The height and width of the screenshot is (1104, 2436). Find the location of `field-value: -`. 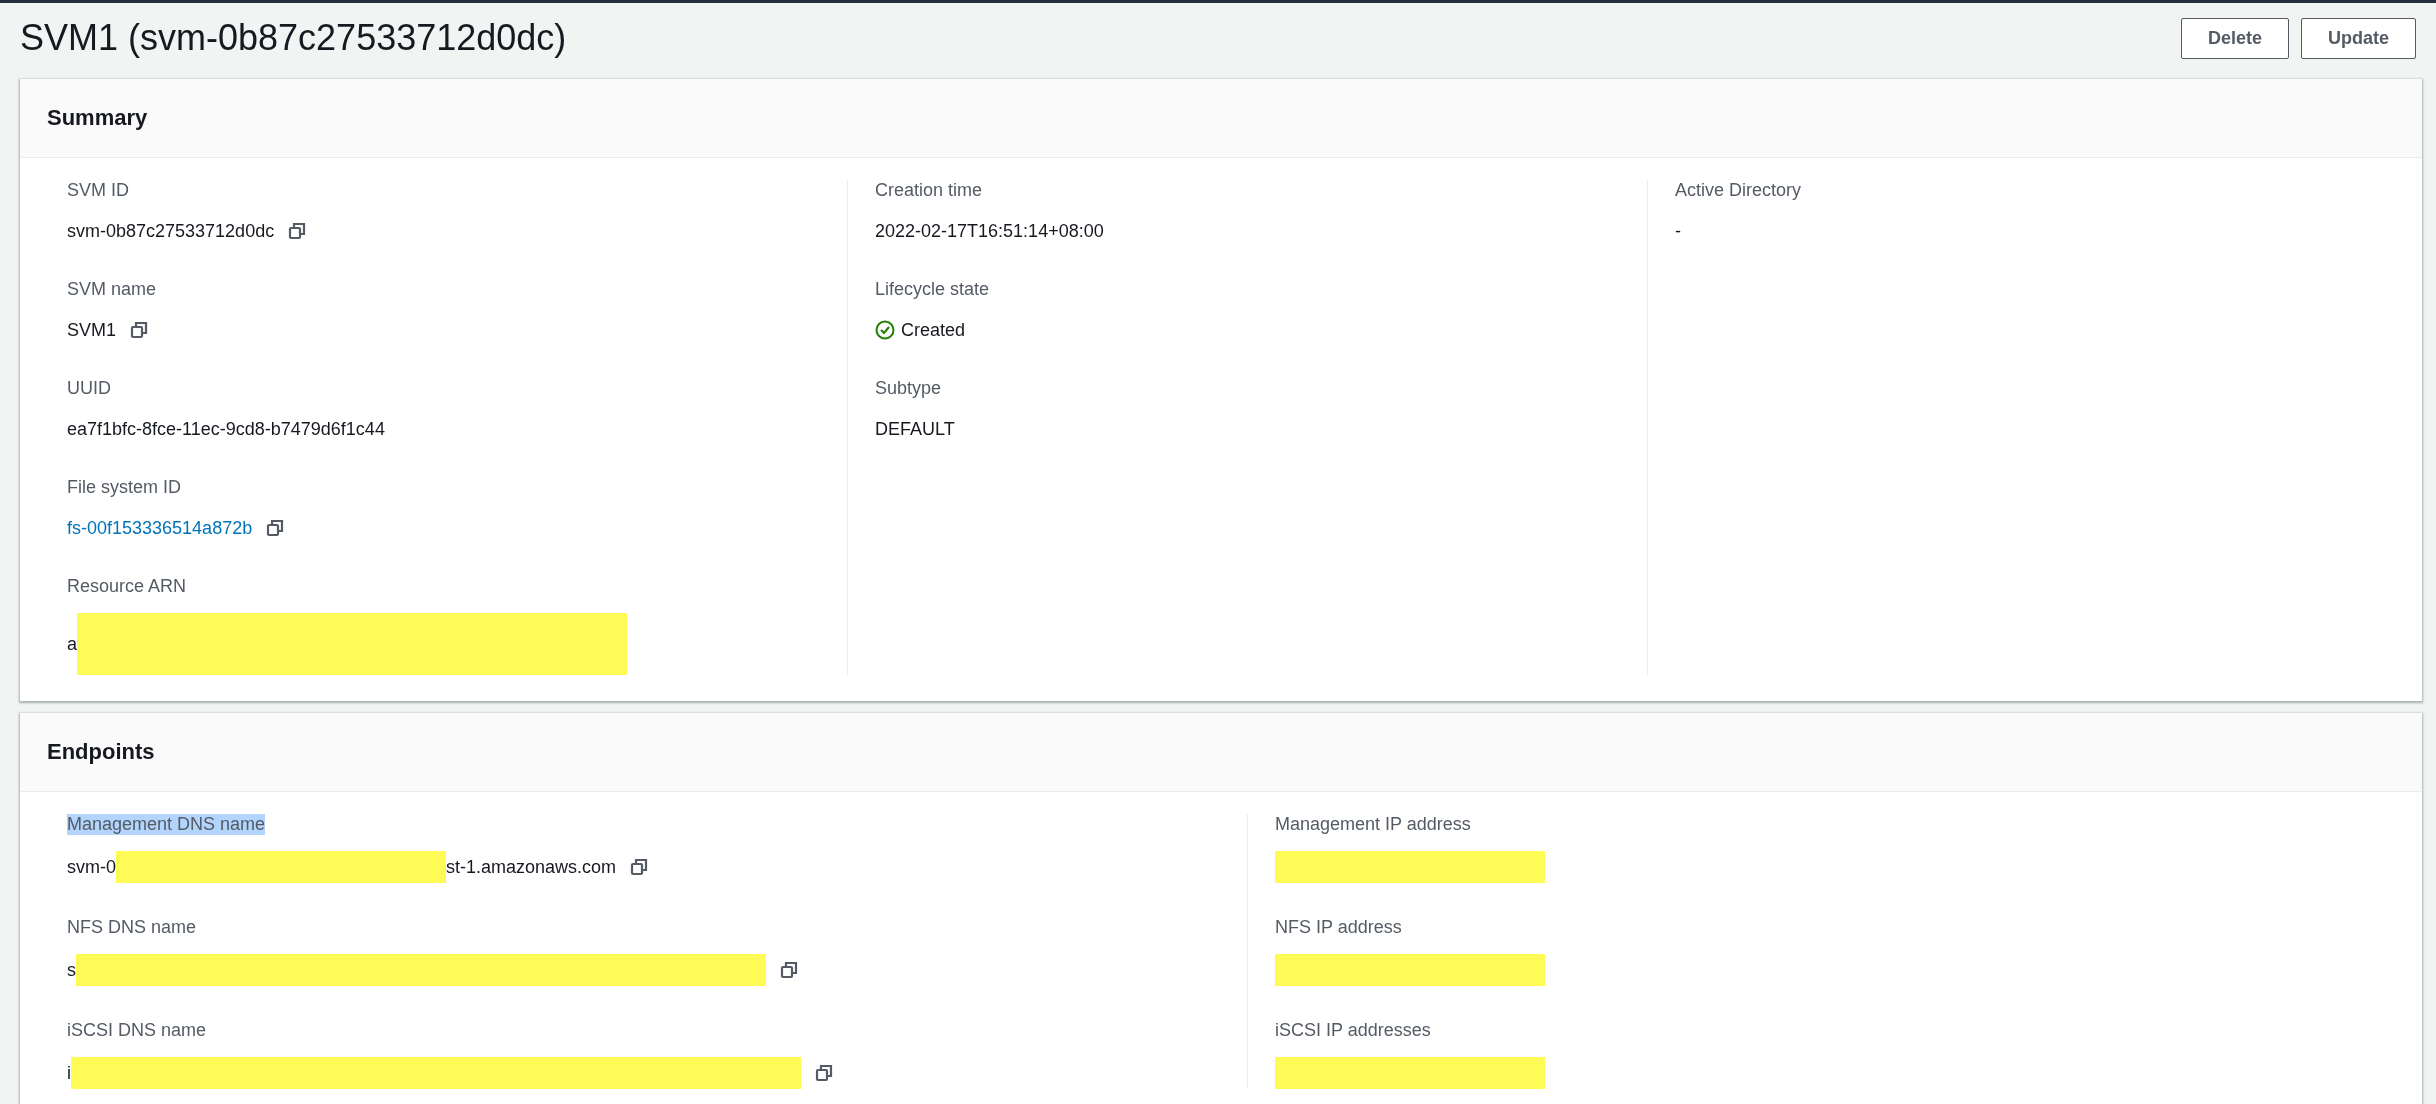

field-value: - is located at coordinates (1678, 231).